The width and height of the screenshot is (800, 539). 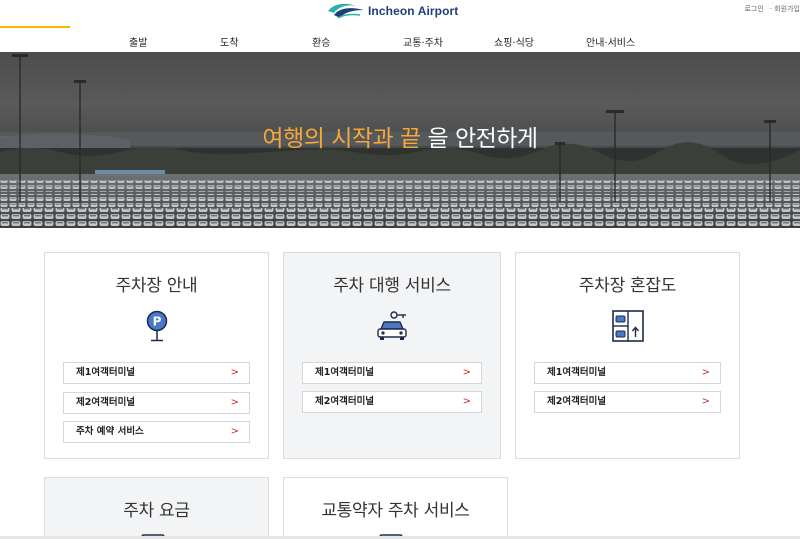 I want to click on nav-transport-parking: 교통·주차, so click(x=423, y=41).